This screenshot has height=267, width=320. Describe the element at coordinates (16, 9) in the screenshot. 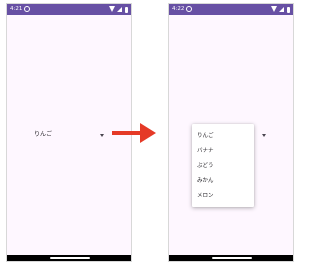

I see `status-time: 4:21` at that location.